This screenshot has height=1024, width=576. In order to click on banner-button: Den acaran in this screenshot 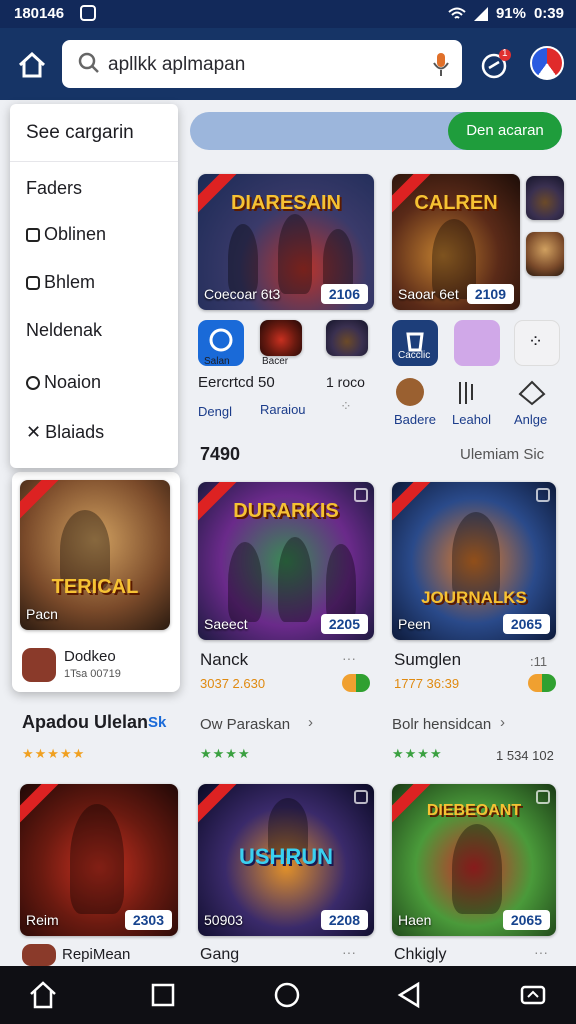, I will do `click(505, 131)`.